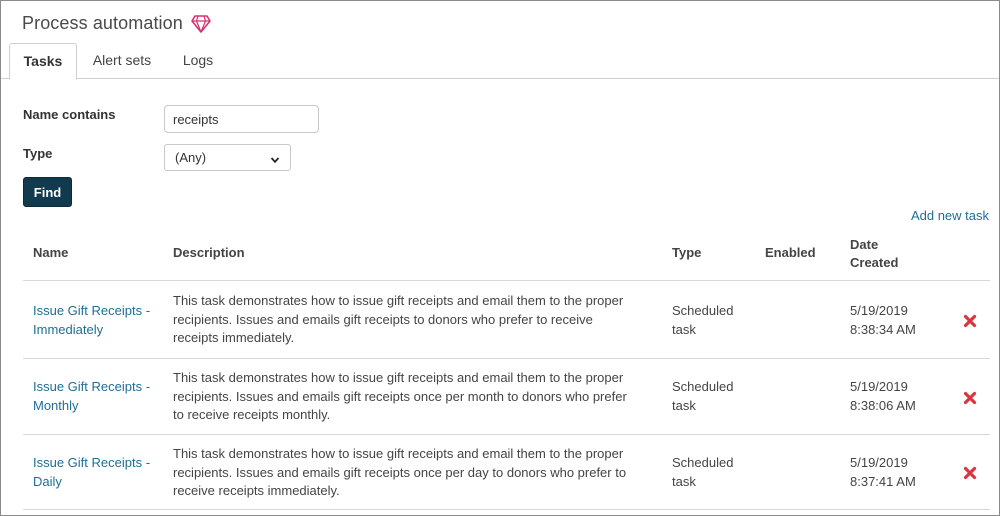  What do you see at coordinates (102, 23) in the screenshot?
I see `page-title: Process automation` at bounding box center [102, 23].